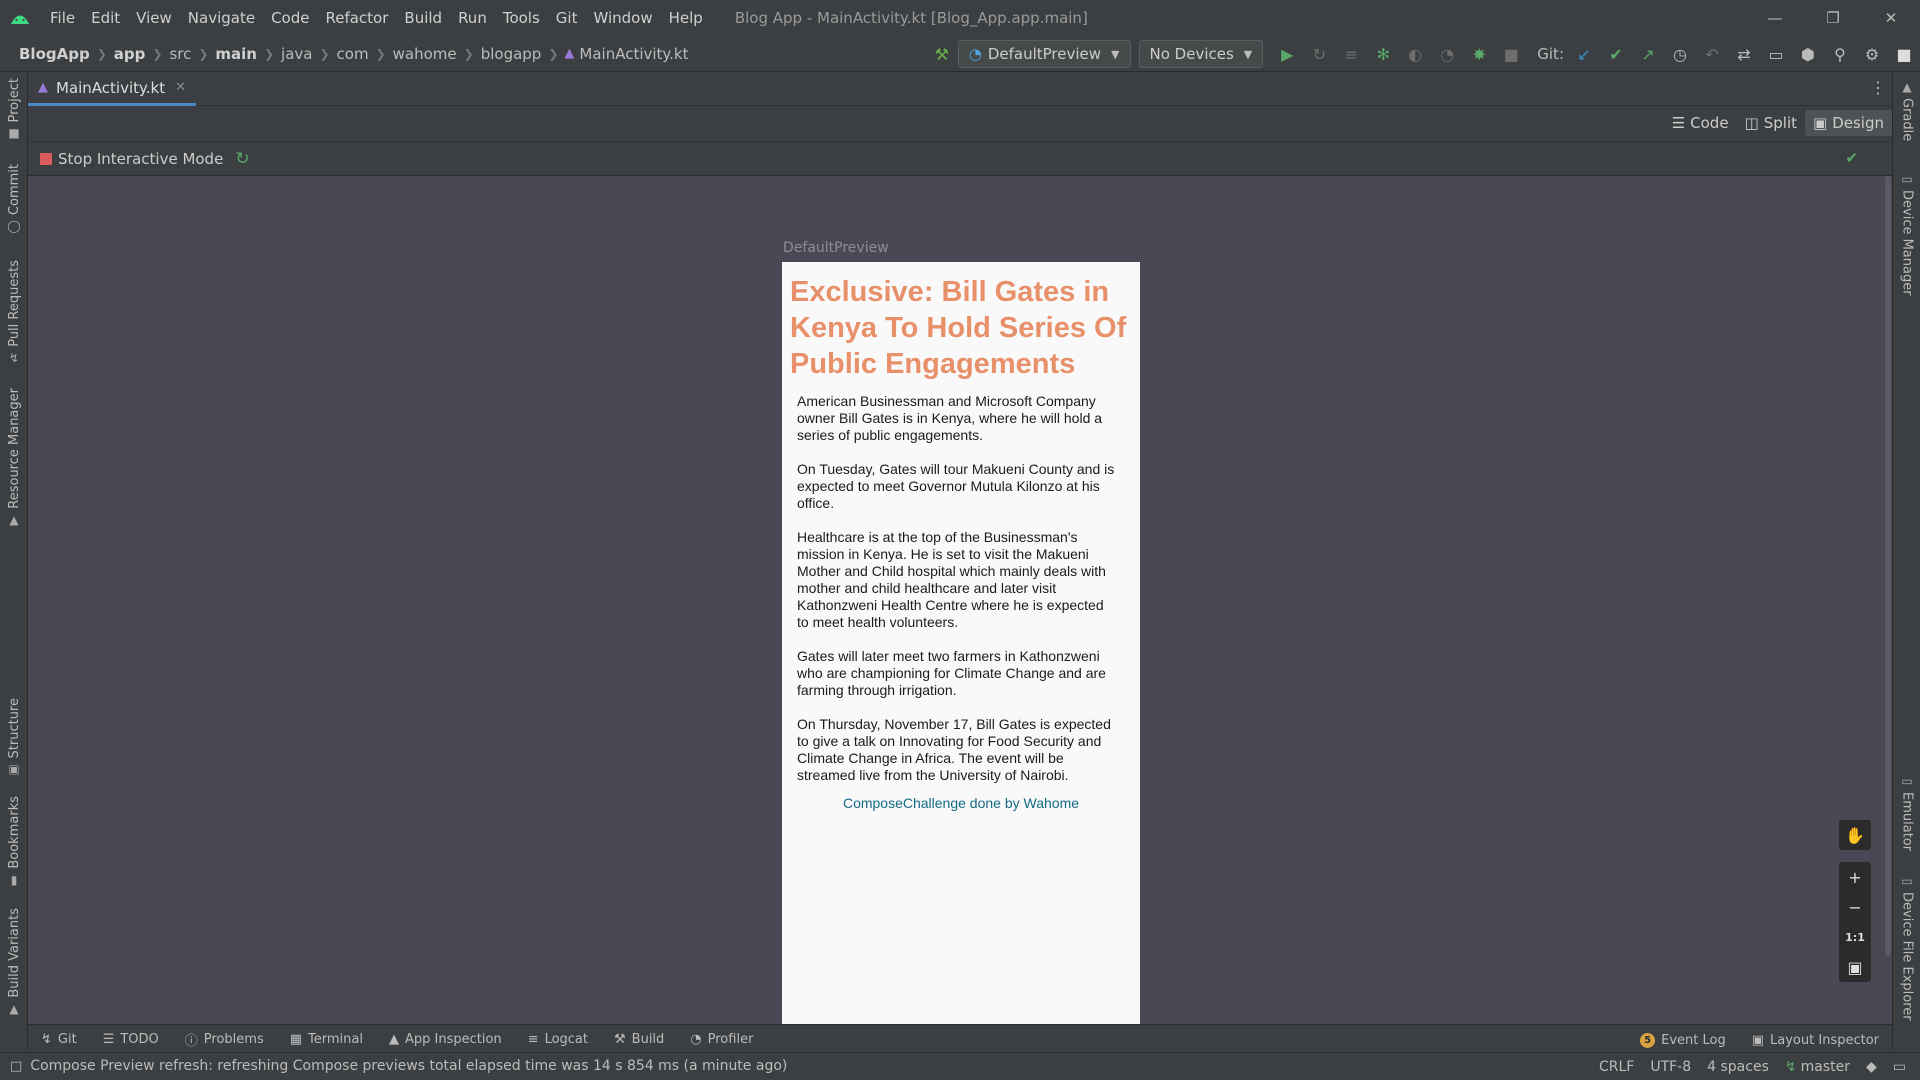 This screenshot has width=1920, height=1080. I want to click on run-icon: ▶, so click(1287, 54).